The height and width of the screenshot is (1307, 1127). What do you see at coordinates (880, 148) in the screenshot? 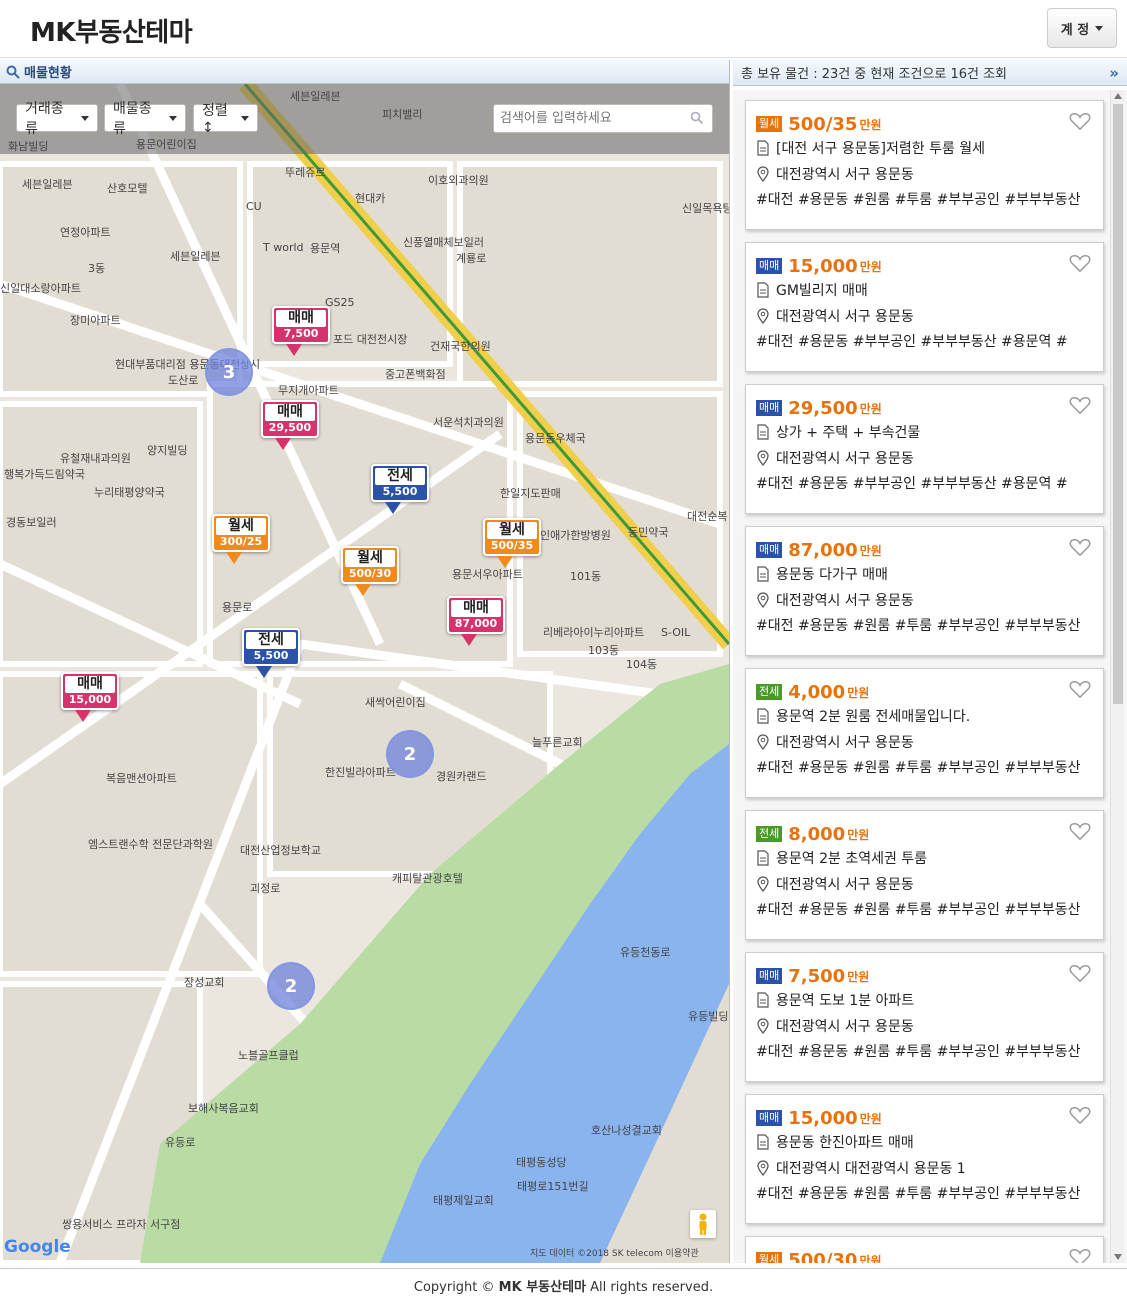
I see `listing-title: [대전 서구 용문동]저렴한 투룸 월세` at bounding box center [880, 148].